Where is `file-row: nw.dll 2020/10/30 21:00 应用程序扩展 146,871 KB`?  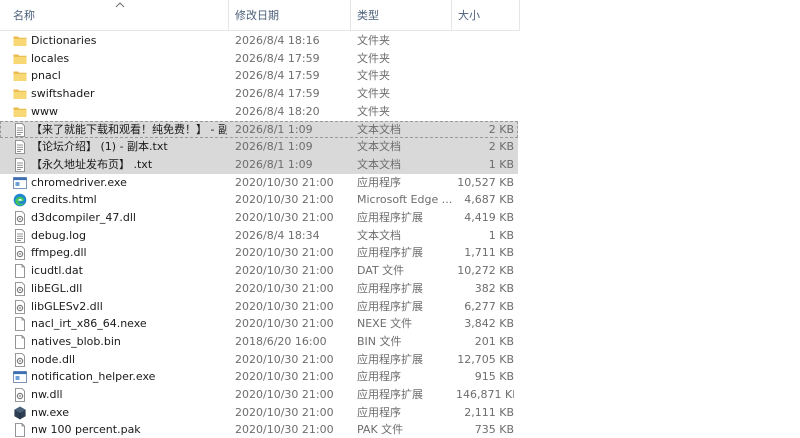
file-row: nw.dll 2020/10/30 21:00 应用程序扩展 146,871 KB is located at coordinates (260, 395).